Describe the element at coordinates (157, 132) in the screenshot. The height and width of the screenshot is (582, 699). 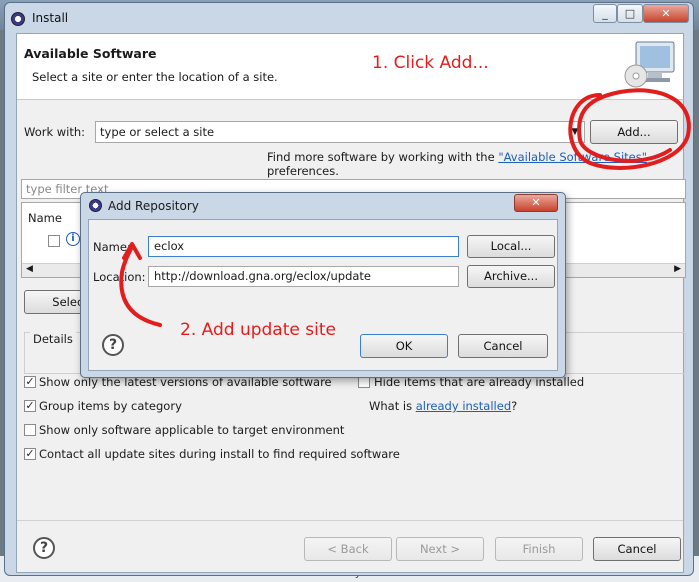
I see `work-with-value: type or select a site` at that location.